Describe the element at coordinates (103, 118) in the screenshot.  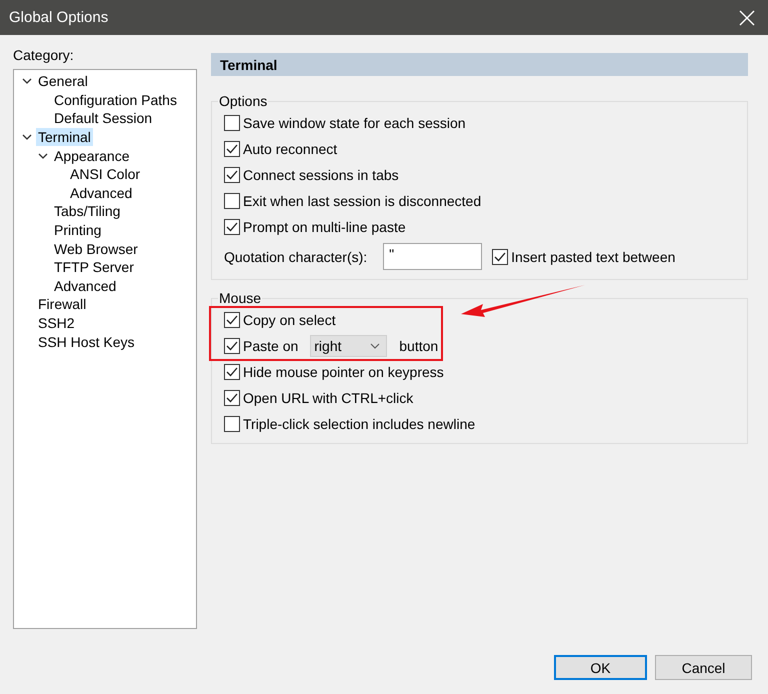
I see `tree-item: Default Session` at that location.